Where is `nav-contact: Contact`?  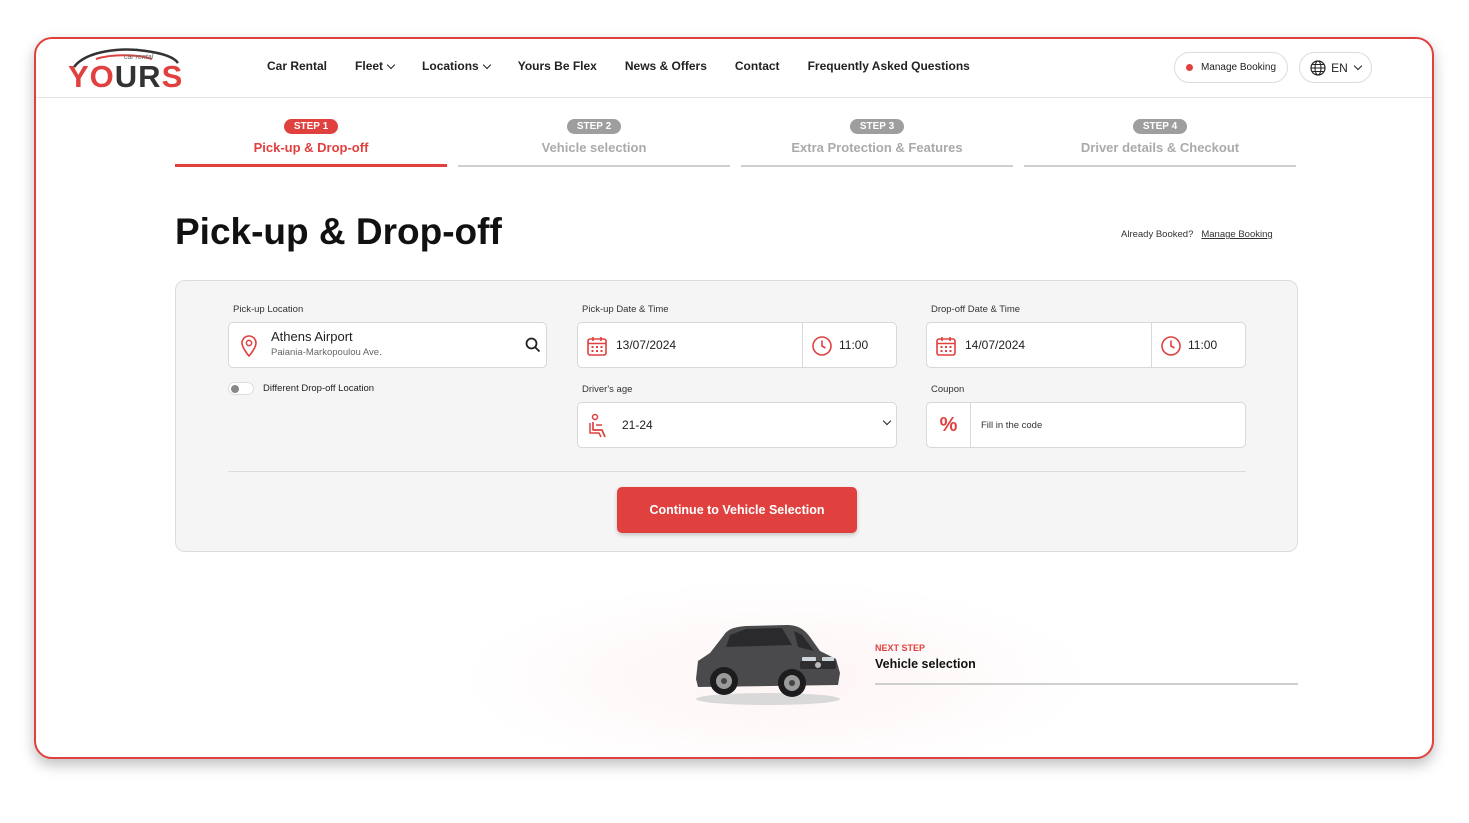 nav-contact: Contact is located at coordinates (757, 66).